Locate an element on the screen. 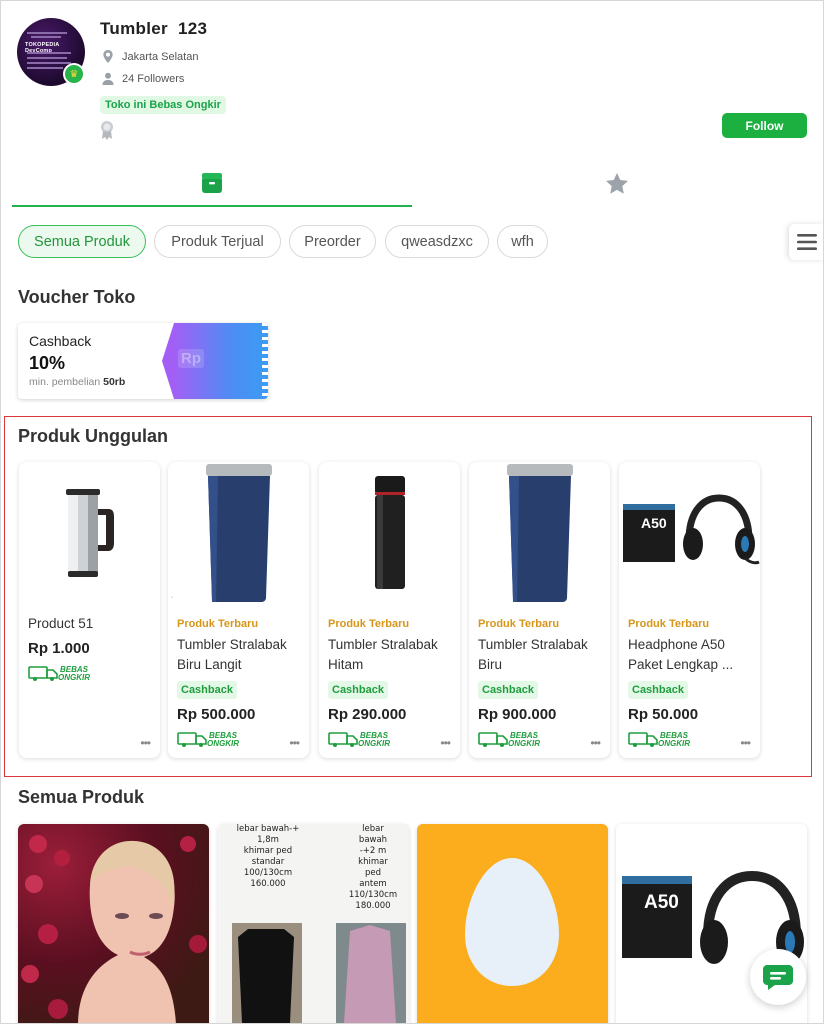 The width and height of the screenshot is (824, 1024). chat-button is located at coordinates (778, 977).